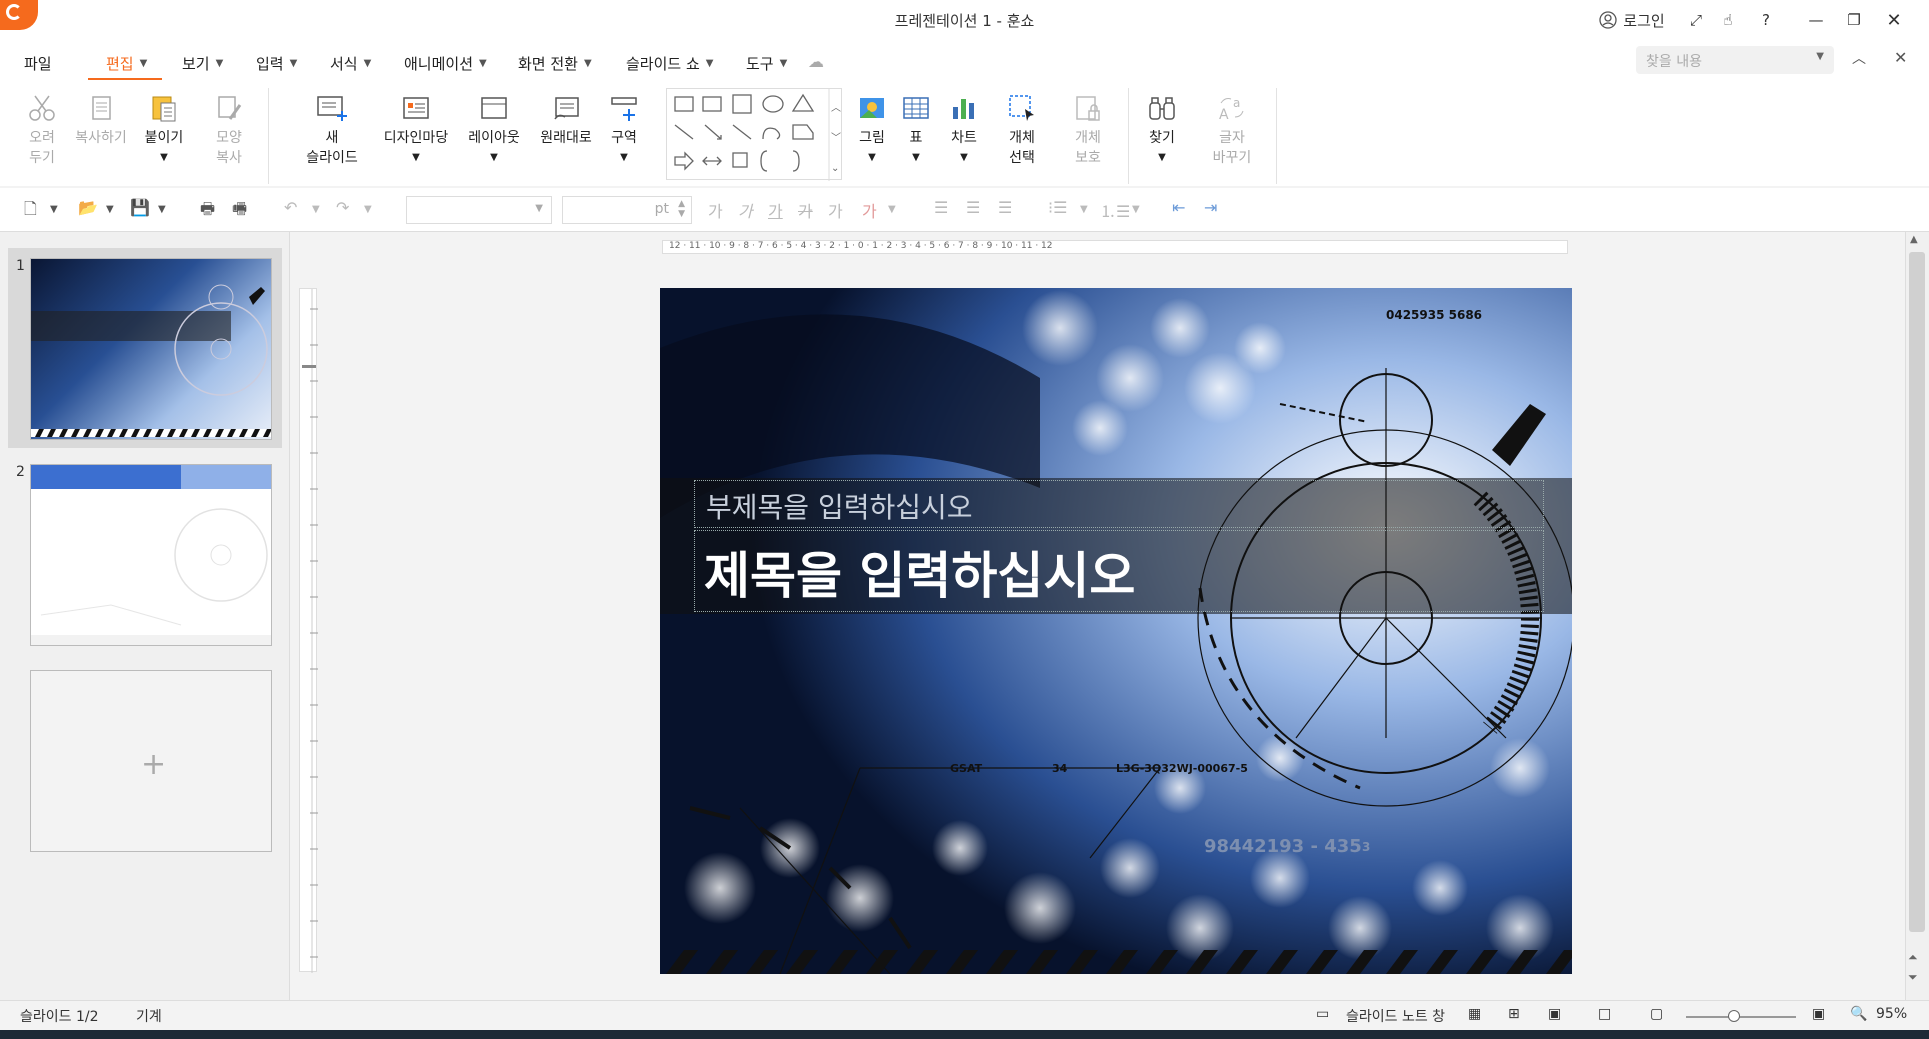  Describe the element at coordinates (941, 207) in the screenshot. I see `align-left-icon: ☰` at that location.